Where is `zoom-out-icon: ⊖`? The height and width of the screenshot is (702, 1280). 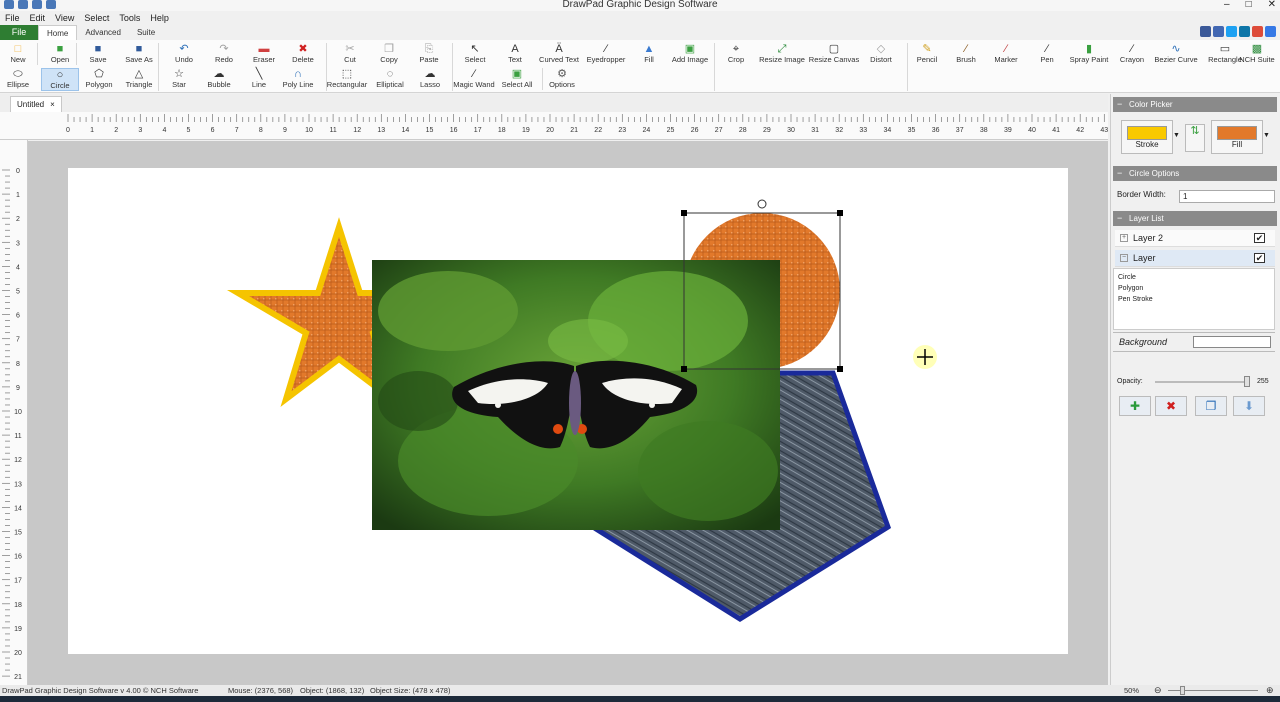
zoom-out-icon: ⊖ is located at coordinates (1158, 690).